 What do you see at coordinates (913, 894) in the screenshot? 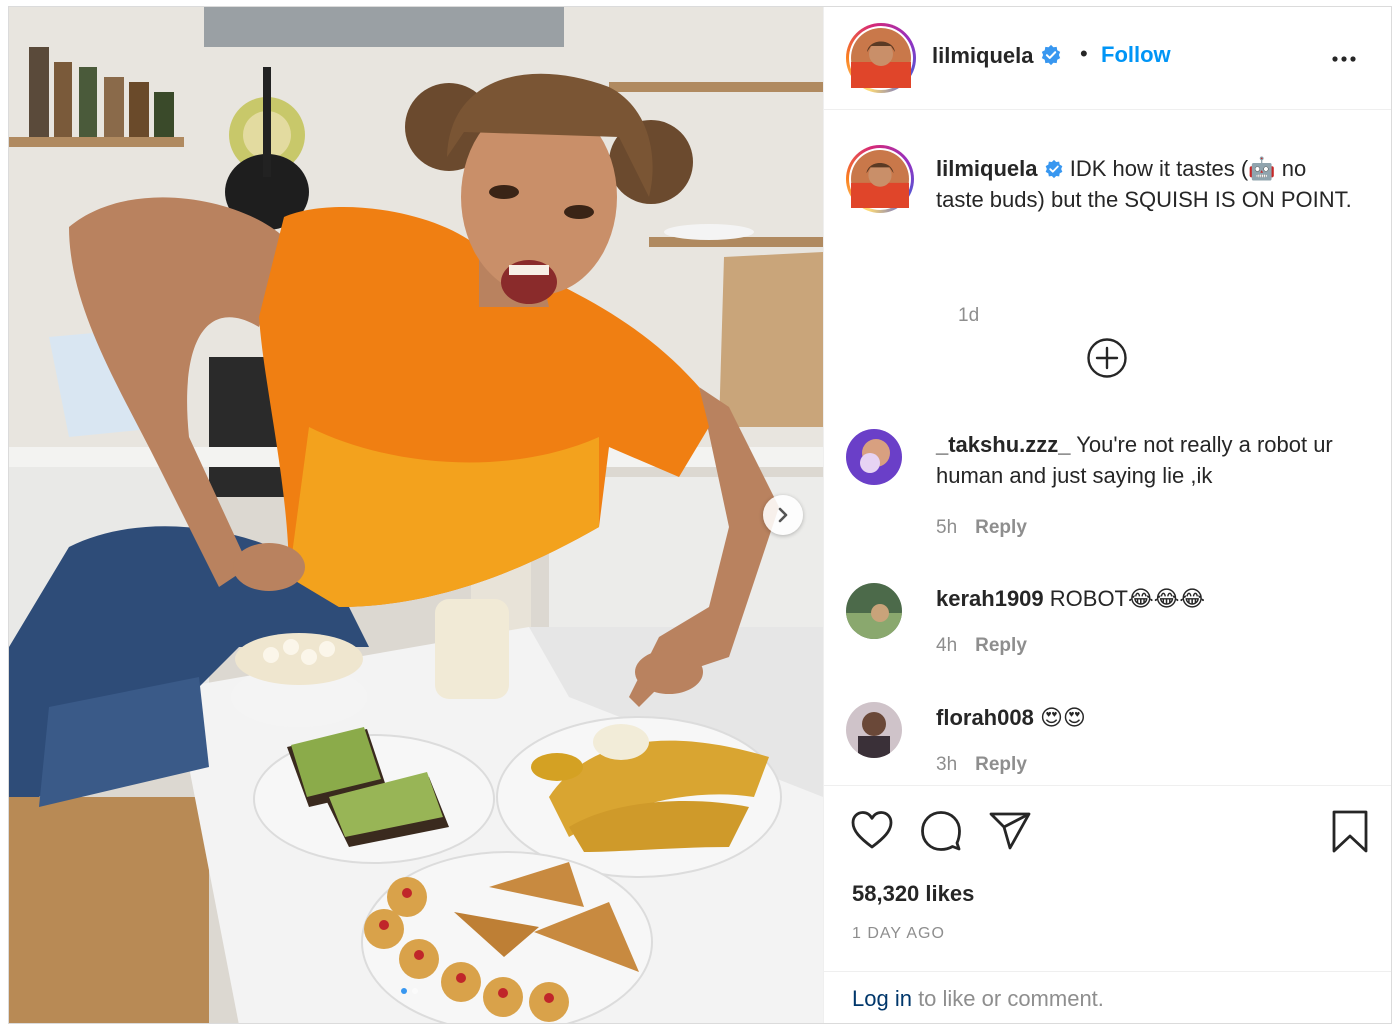
I see `likes-count: 58,320 likes` at bounding box center [913, 894].